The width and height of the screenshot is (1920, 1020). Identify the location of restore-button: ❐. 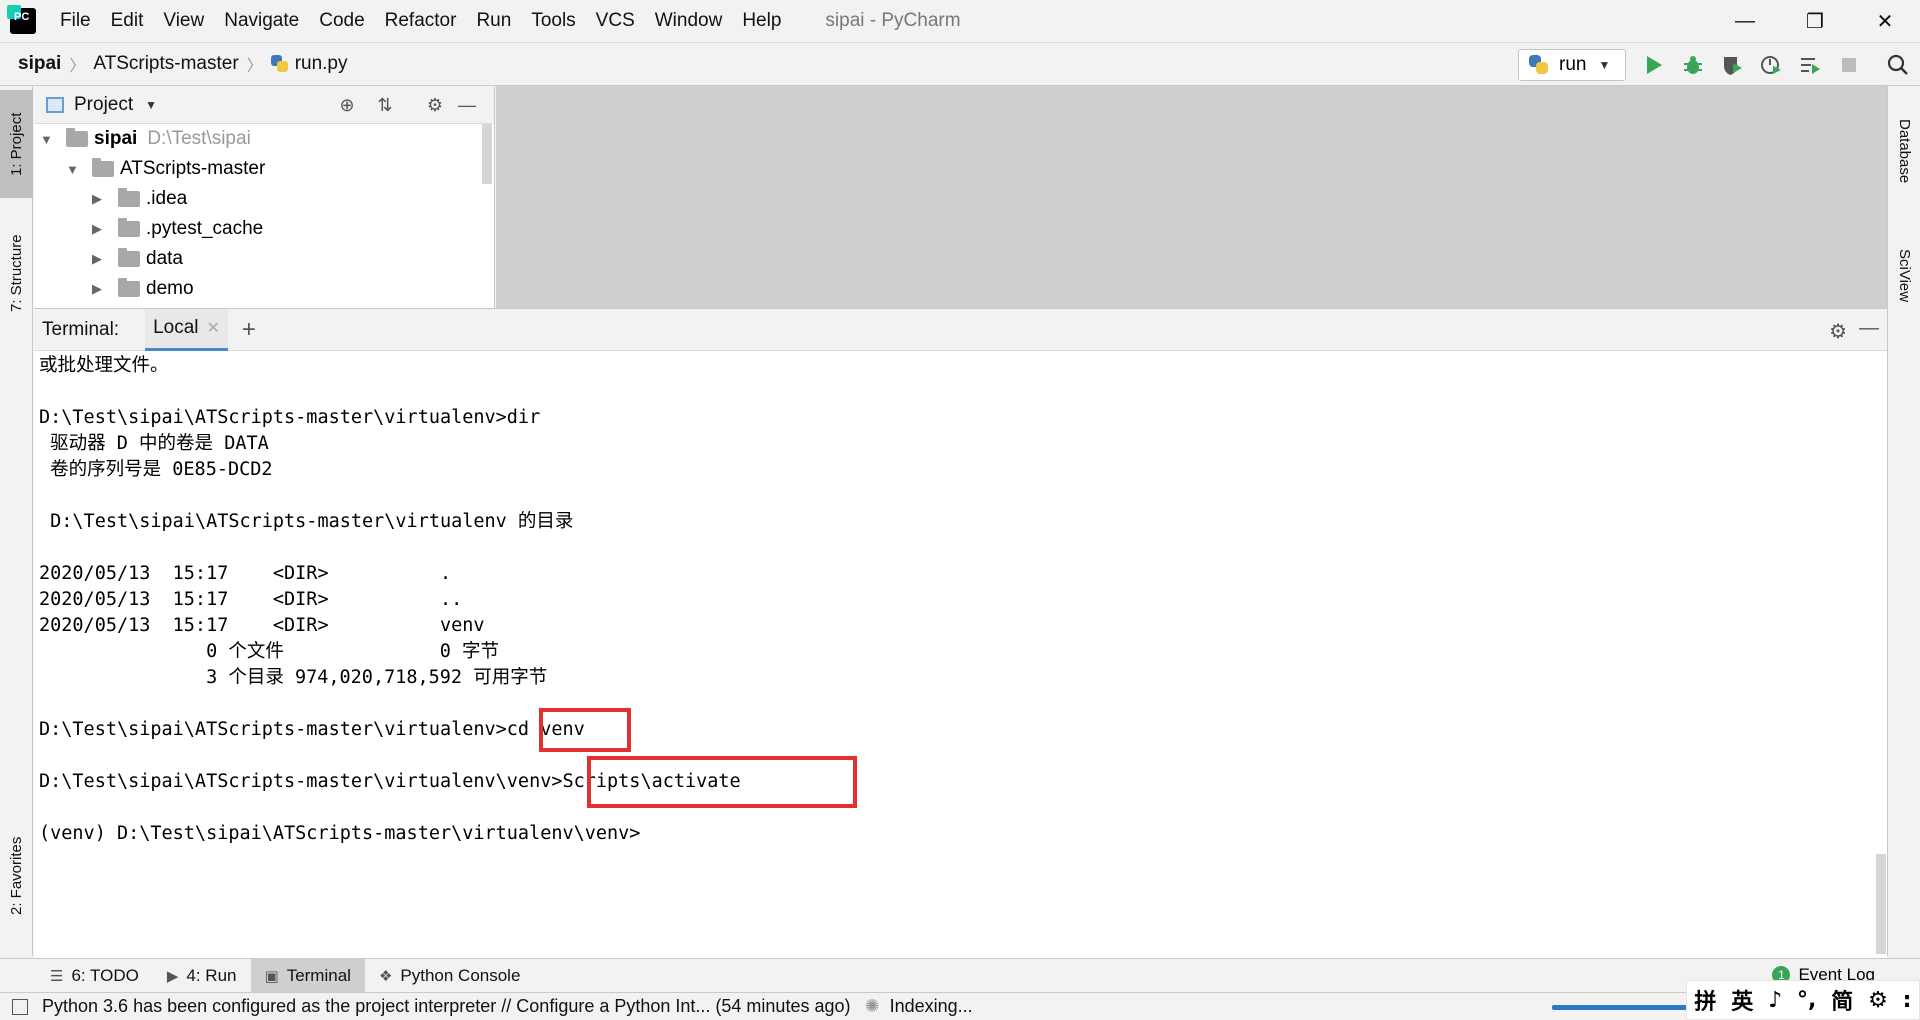
(1815, 21).